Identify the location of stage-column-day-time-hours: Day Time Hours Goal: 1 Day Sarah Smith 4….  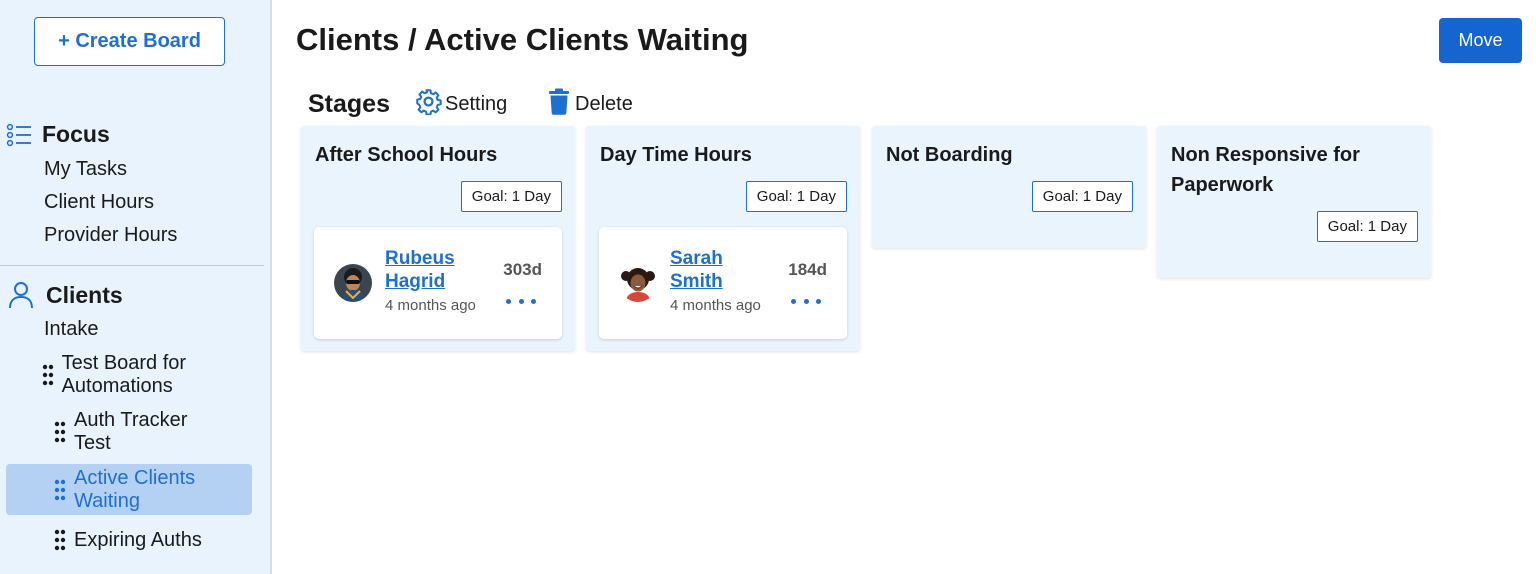
(723, 238).